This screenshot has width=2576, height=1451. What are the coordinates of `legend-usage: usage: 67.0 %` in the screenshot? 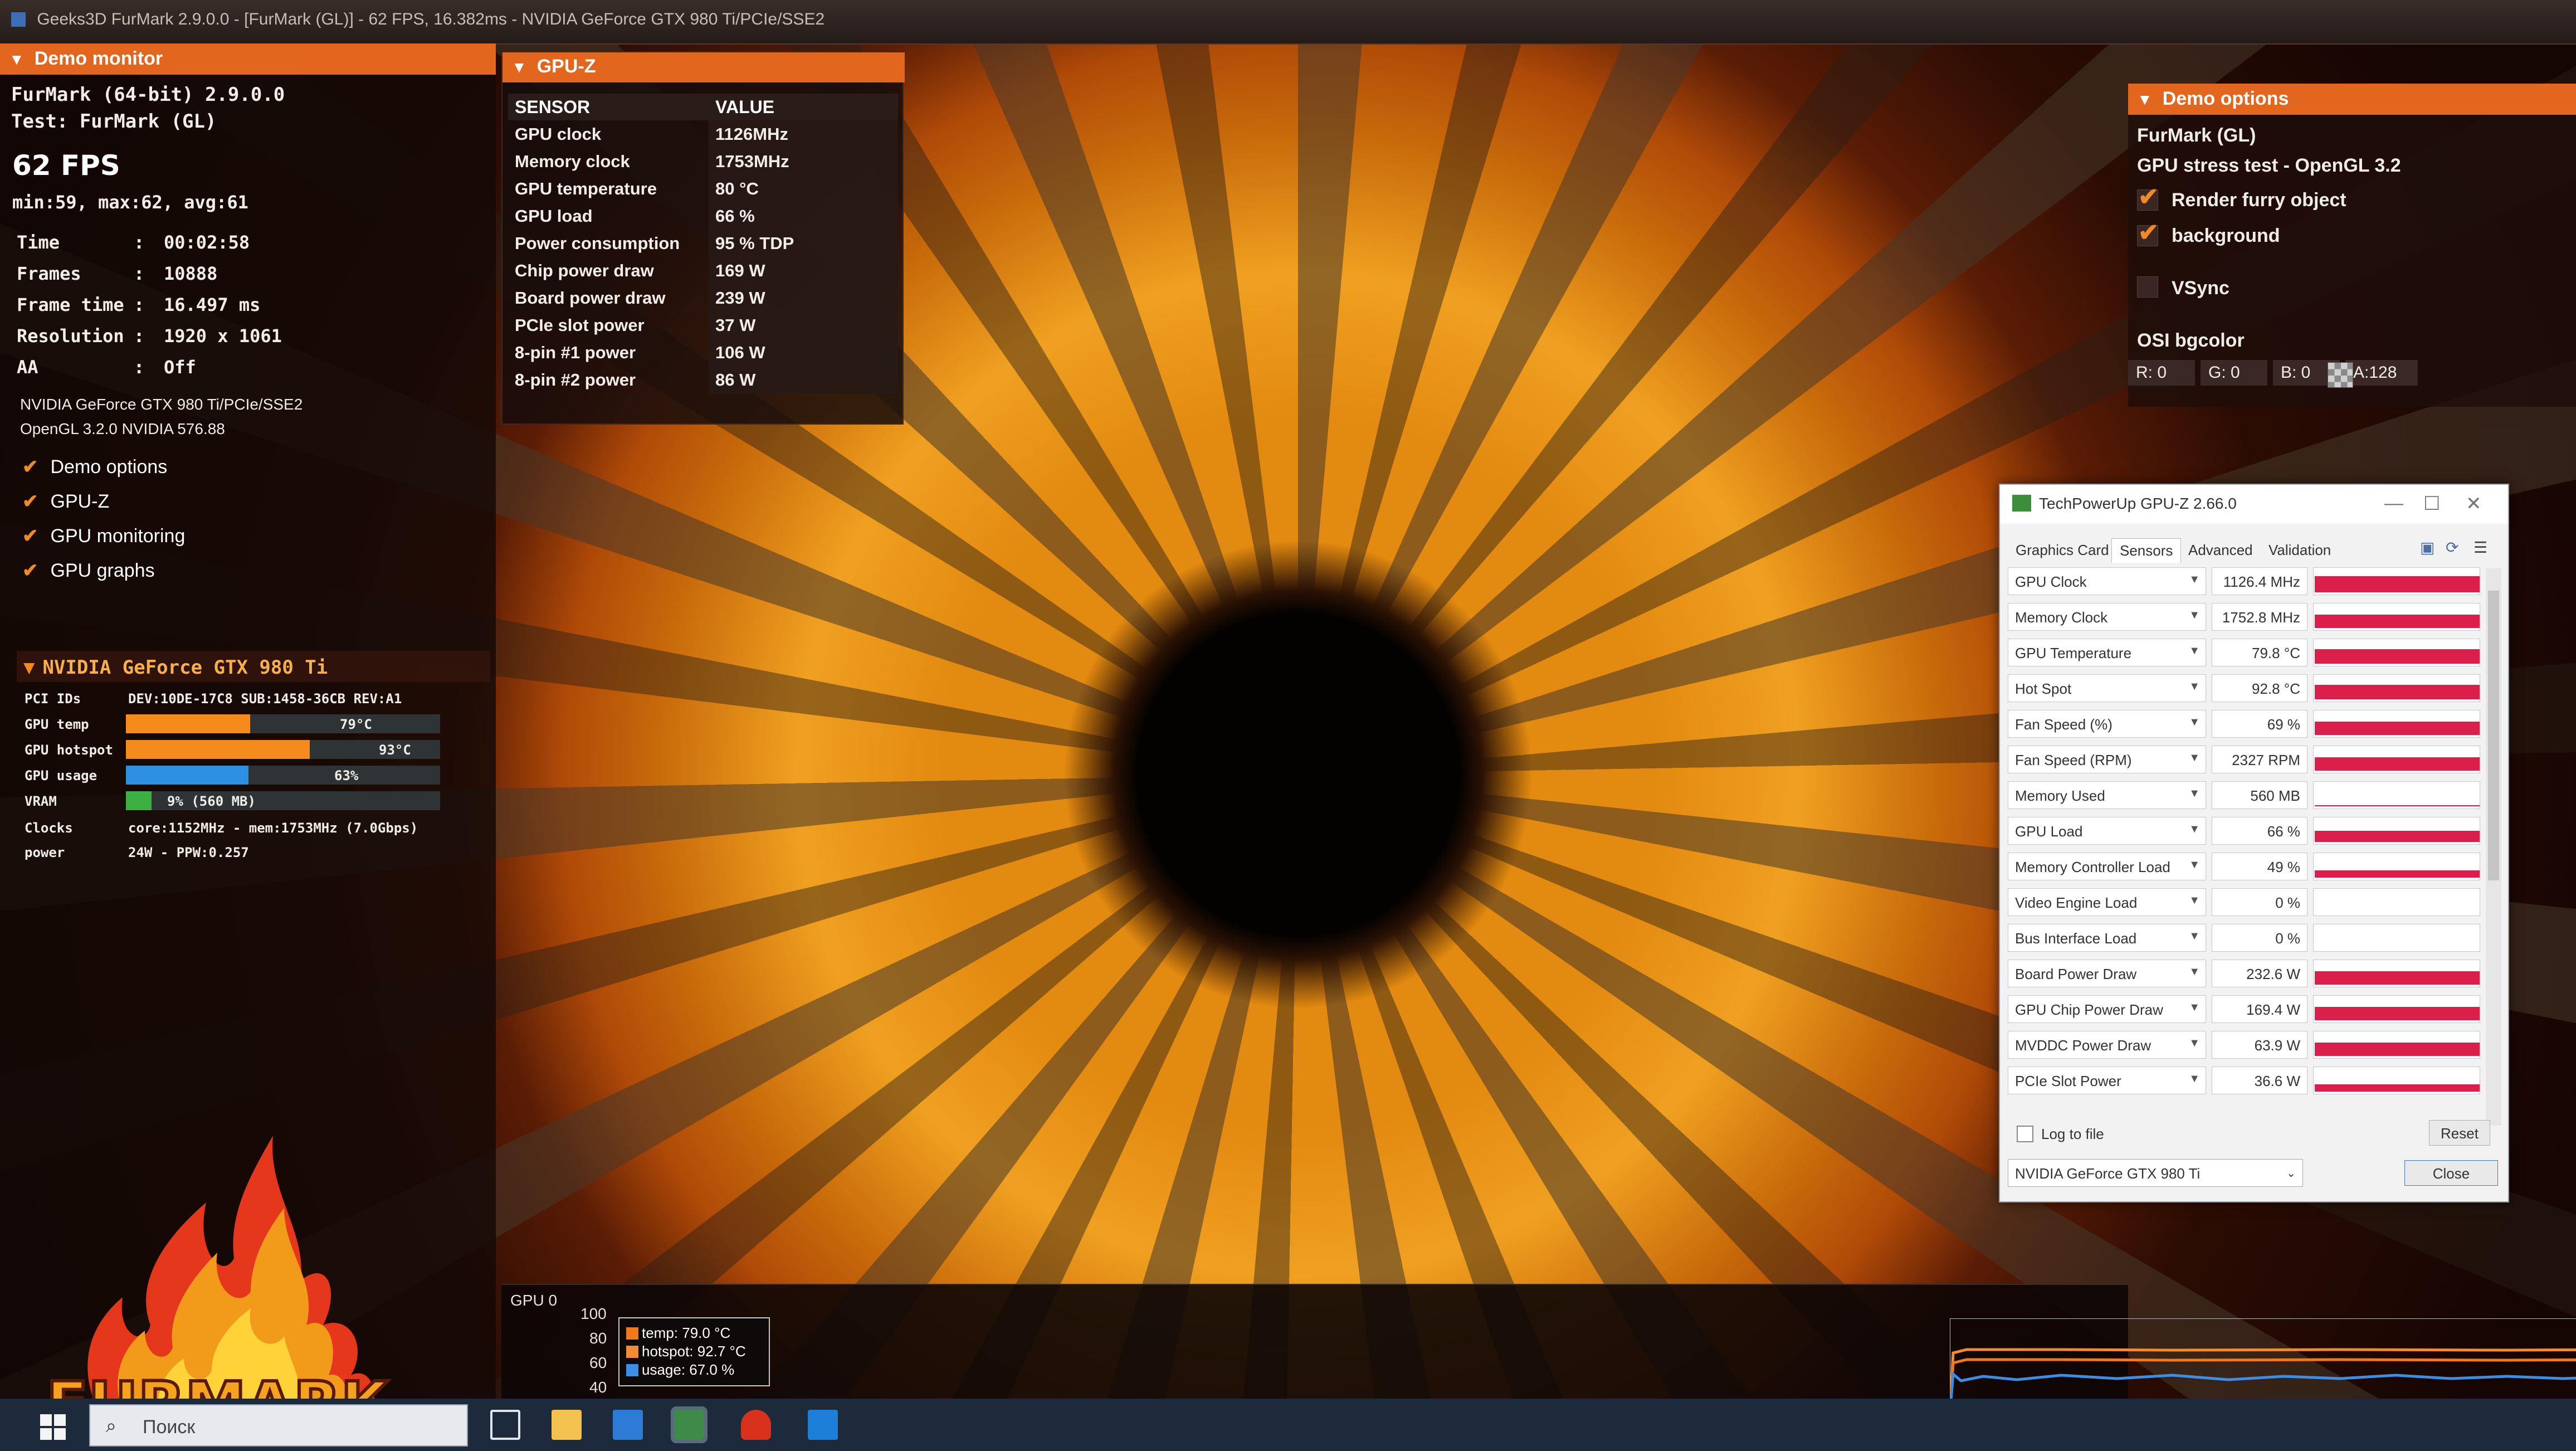 It's located at (694, 1370).